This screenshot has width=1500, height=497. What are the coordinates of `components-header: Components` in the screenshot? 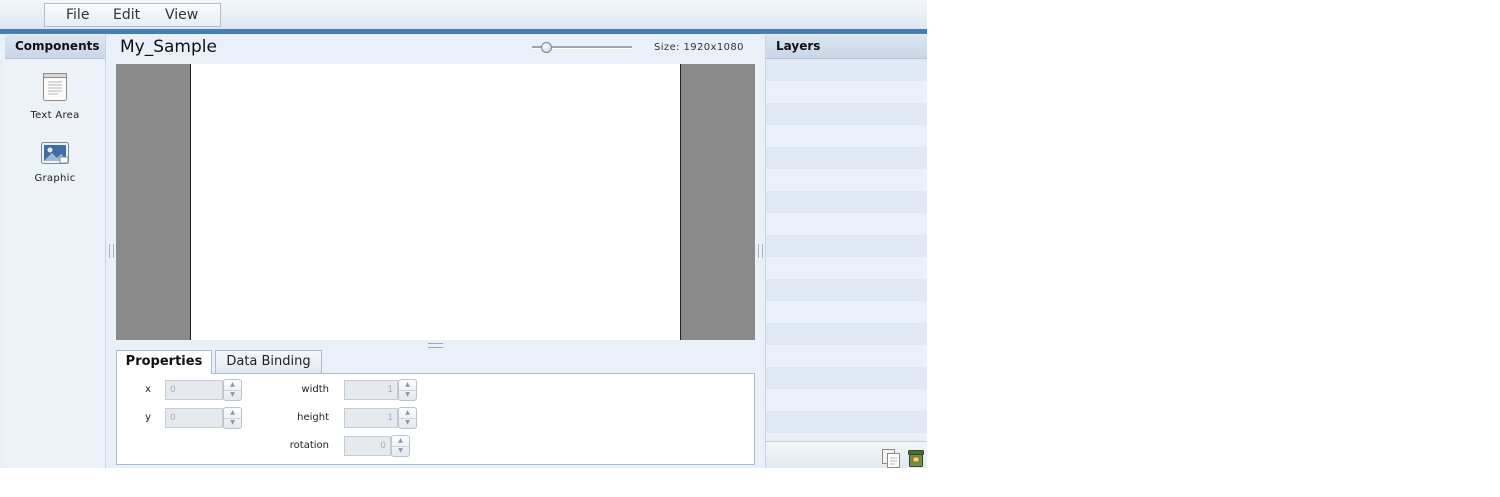 It's located at (55, 47).